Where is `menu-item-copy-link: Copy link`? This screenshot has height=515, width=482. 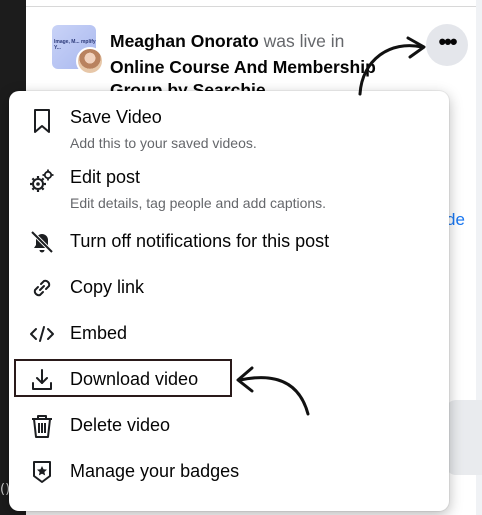
menu-item-copy-link: Copy link is located at coordinates (229, 288).